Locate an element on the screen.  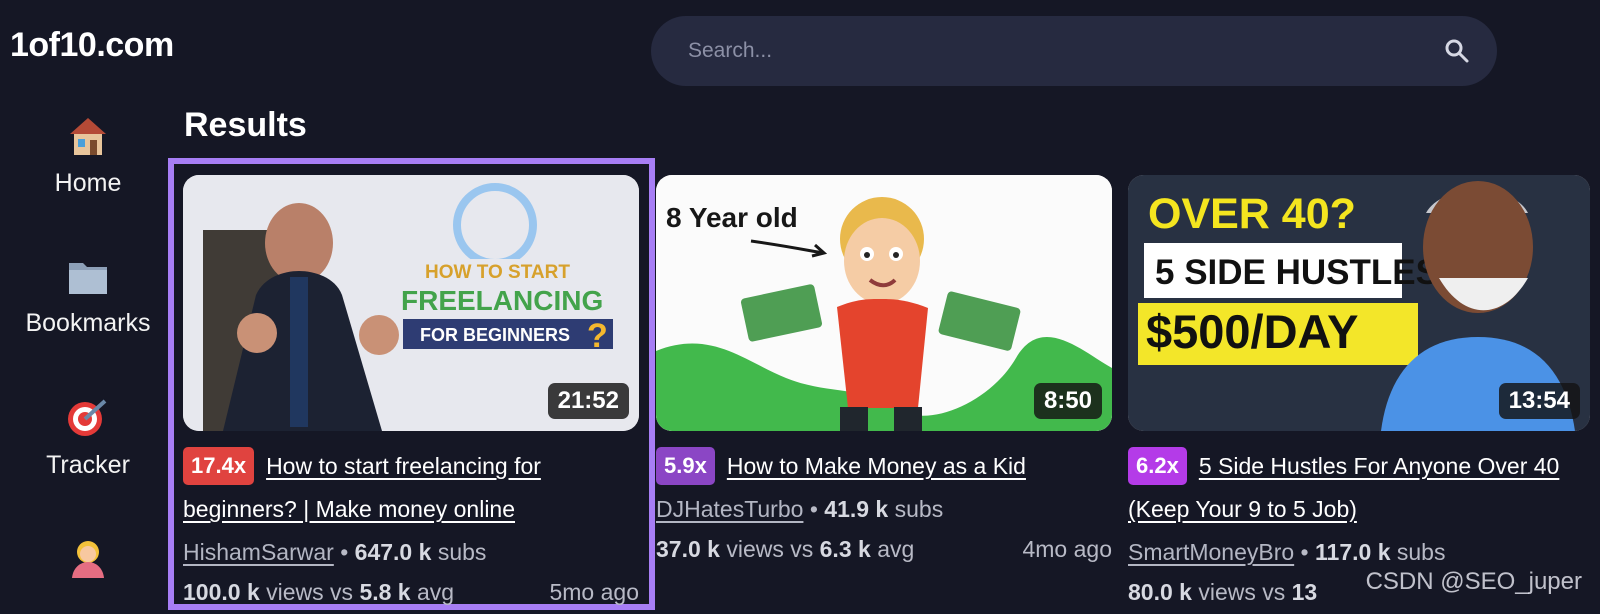
person-icon is located at coordinates (88, 559).